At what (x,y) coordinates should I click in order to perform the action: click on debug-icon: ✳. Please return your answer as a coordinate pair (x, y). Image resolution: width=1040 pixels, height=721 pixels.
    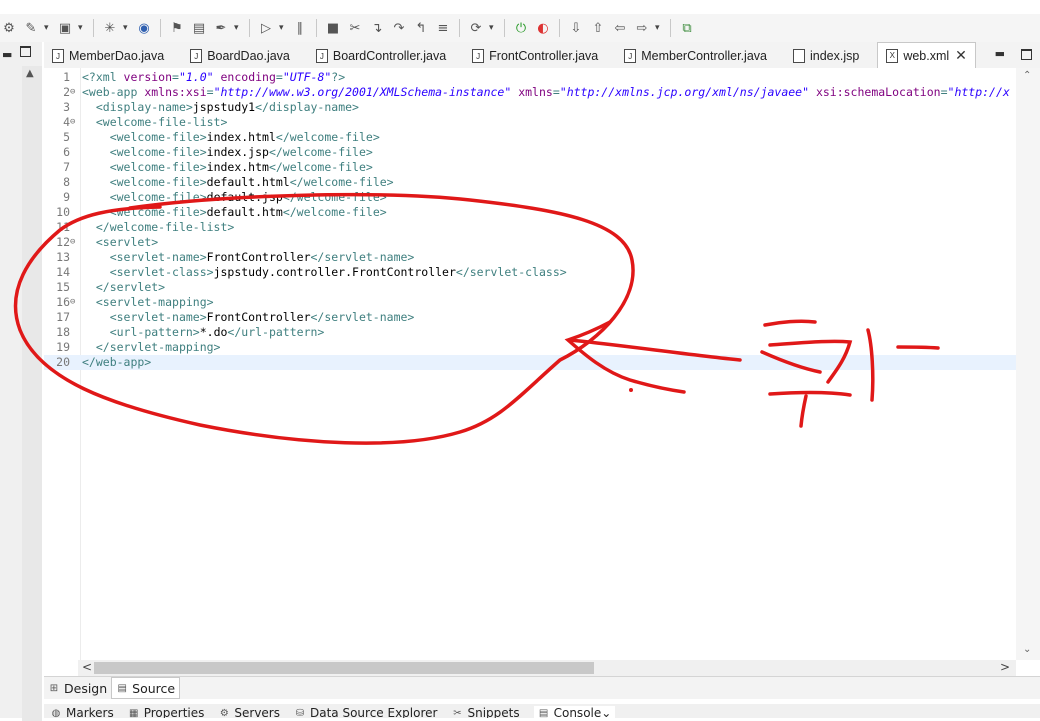
    Looking at the image, I should click on (110, 28).